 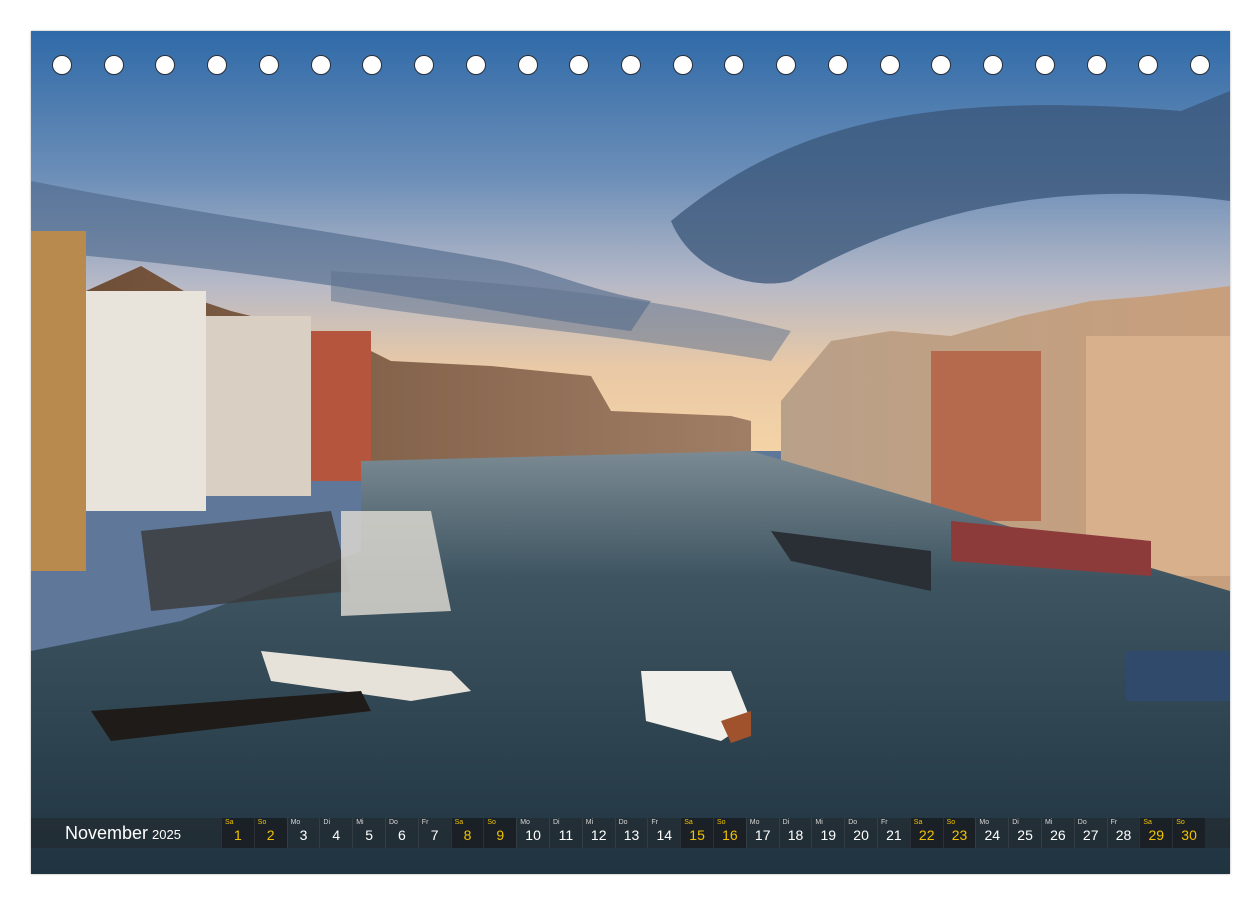 I want to click on calendar-day: Sa 29, so click(x=1156, y=833).